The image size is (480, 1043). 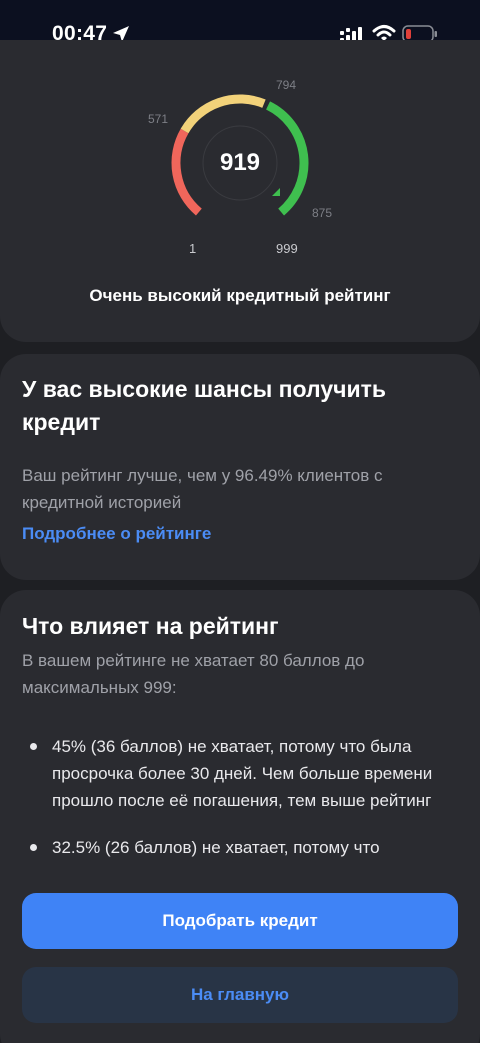 What do you see at coordinates (223, 114) in the screenshot?
I see `gauge-segment-mid` at bounding box center [223, 114].